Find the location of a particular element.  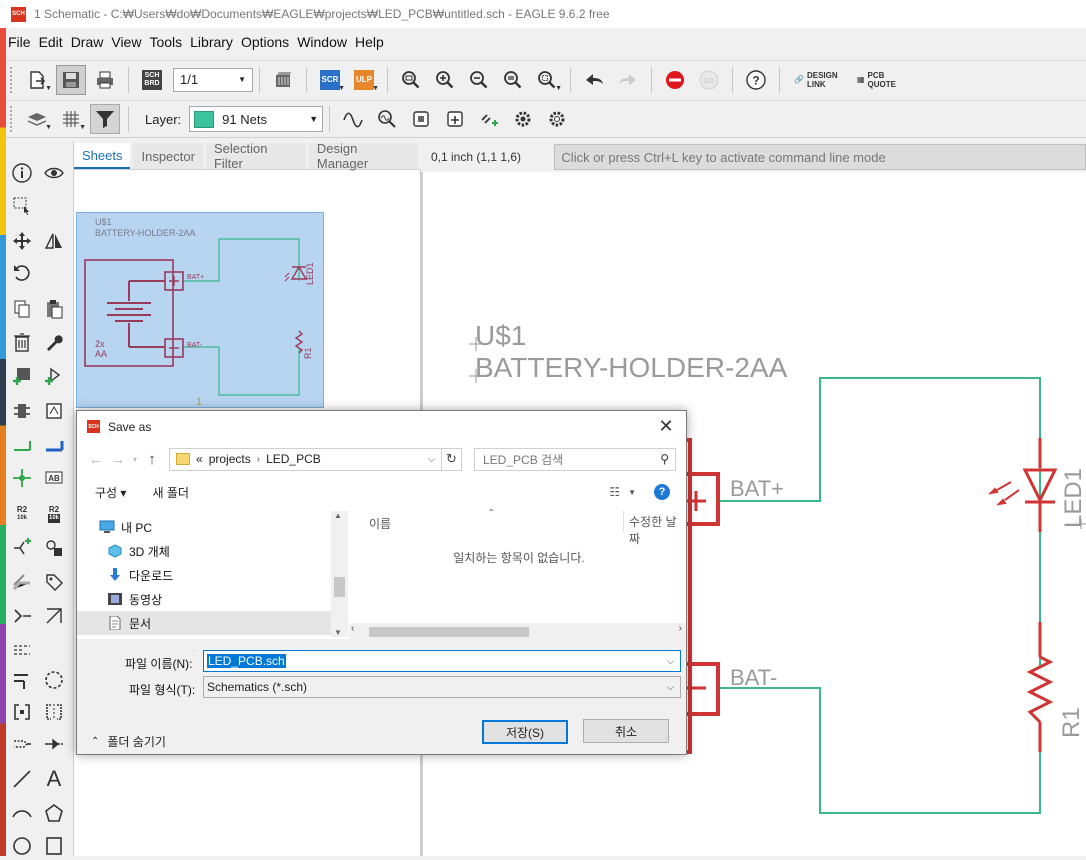

recent-chevron-icon: ▾ is located at coordinates (135, 459).